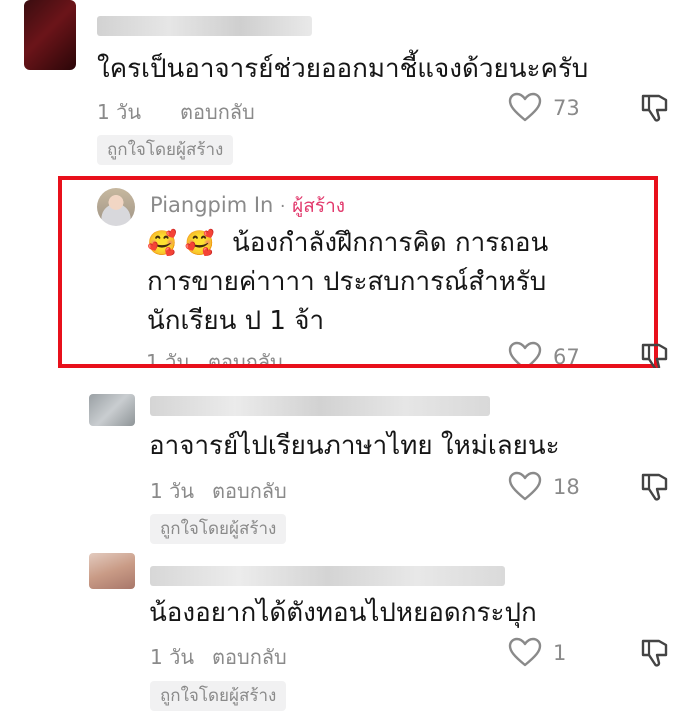 This screenshot has height=721, width=700. Describe the element at coordinates (343, 69) in the screenshot. I see `comment-text: ใครเป็นอาจารย์ช่วยออกมาชี้แจงด้วยนะครับ` at that location.